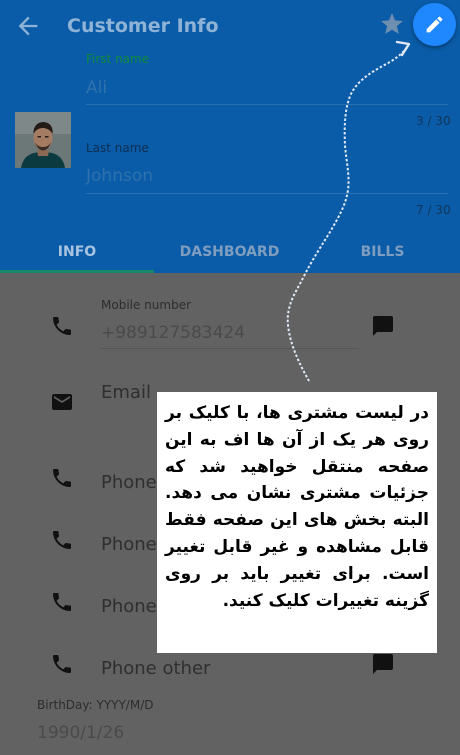  What do you see at coordinates (155, 669) in the screenshot?
I see `phone-other-field: Phone other` at bounding box center [155, 669].